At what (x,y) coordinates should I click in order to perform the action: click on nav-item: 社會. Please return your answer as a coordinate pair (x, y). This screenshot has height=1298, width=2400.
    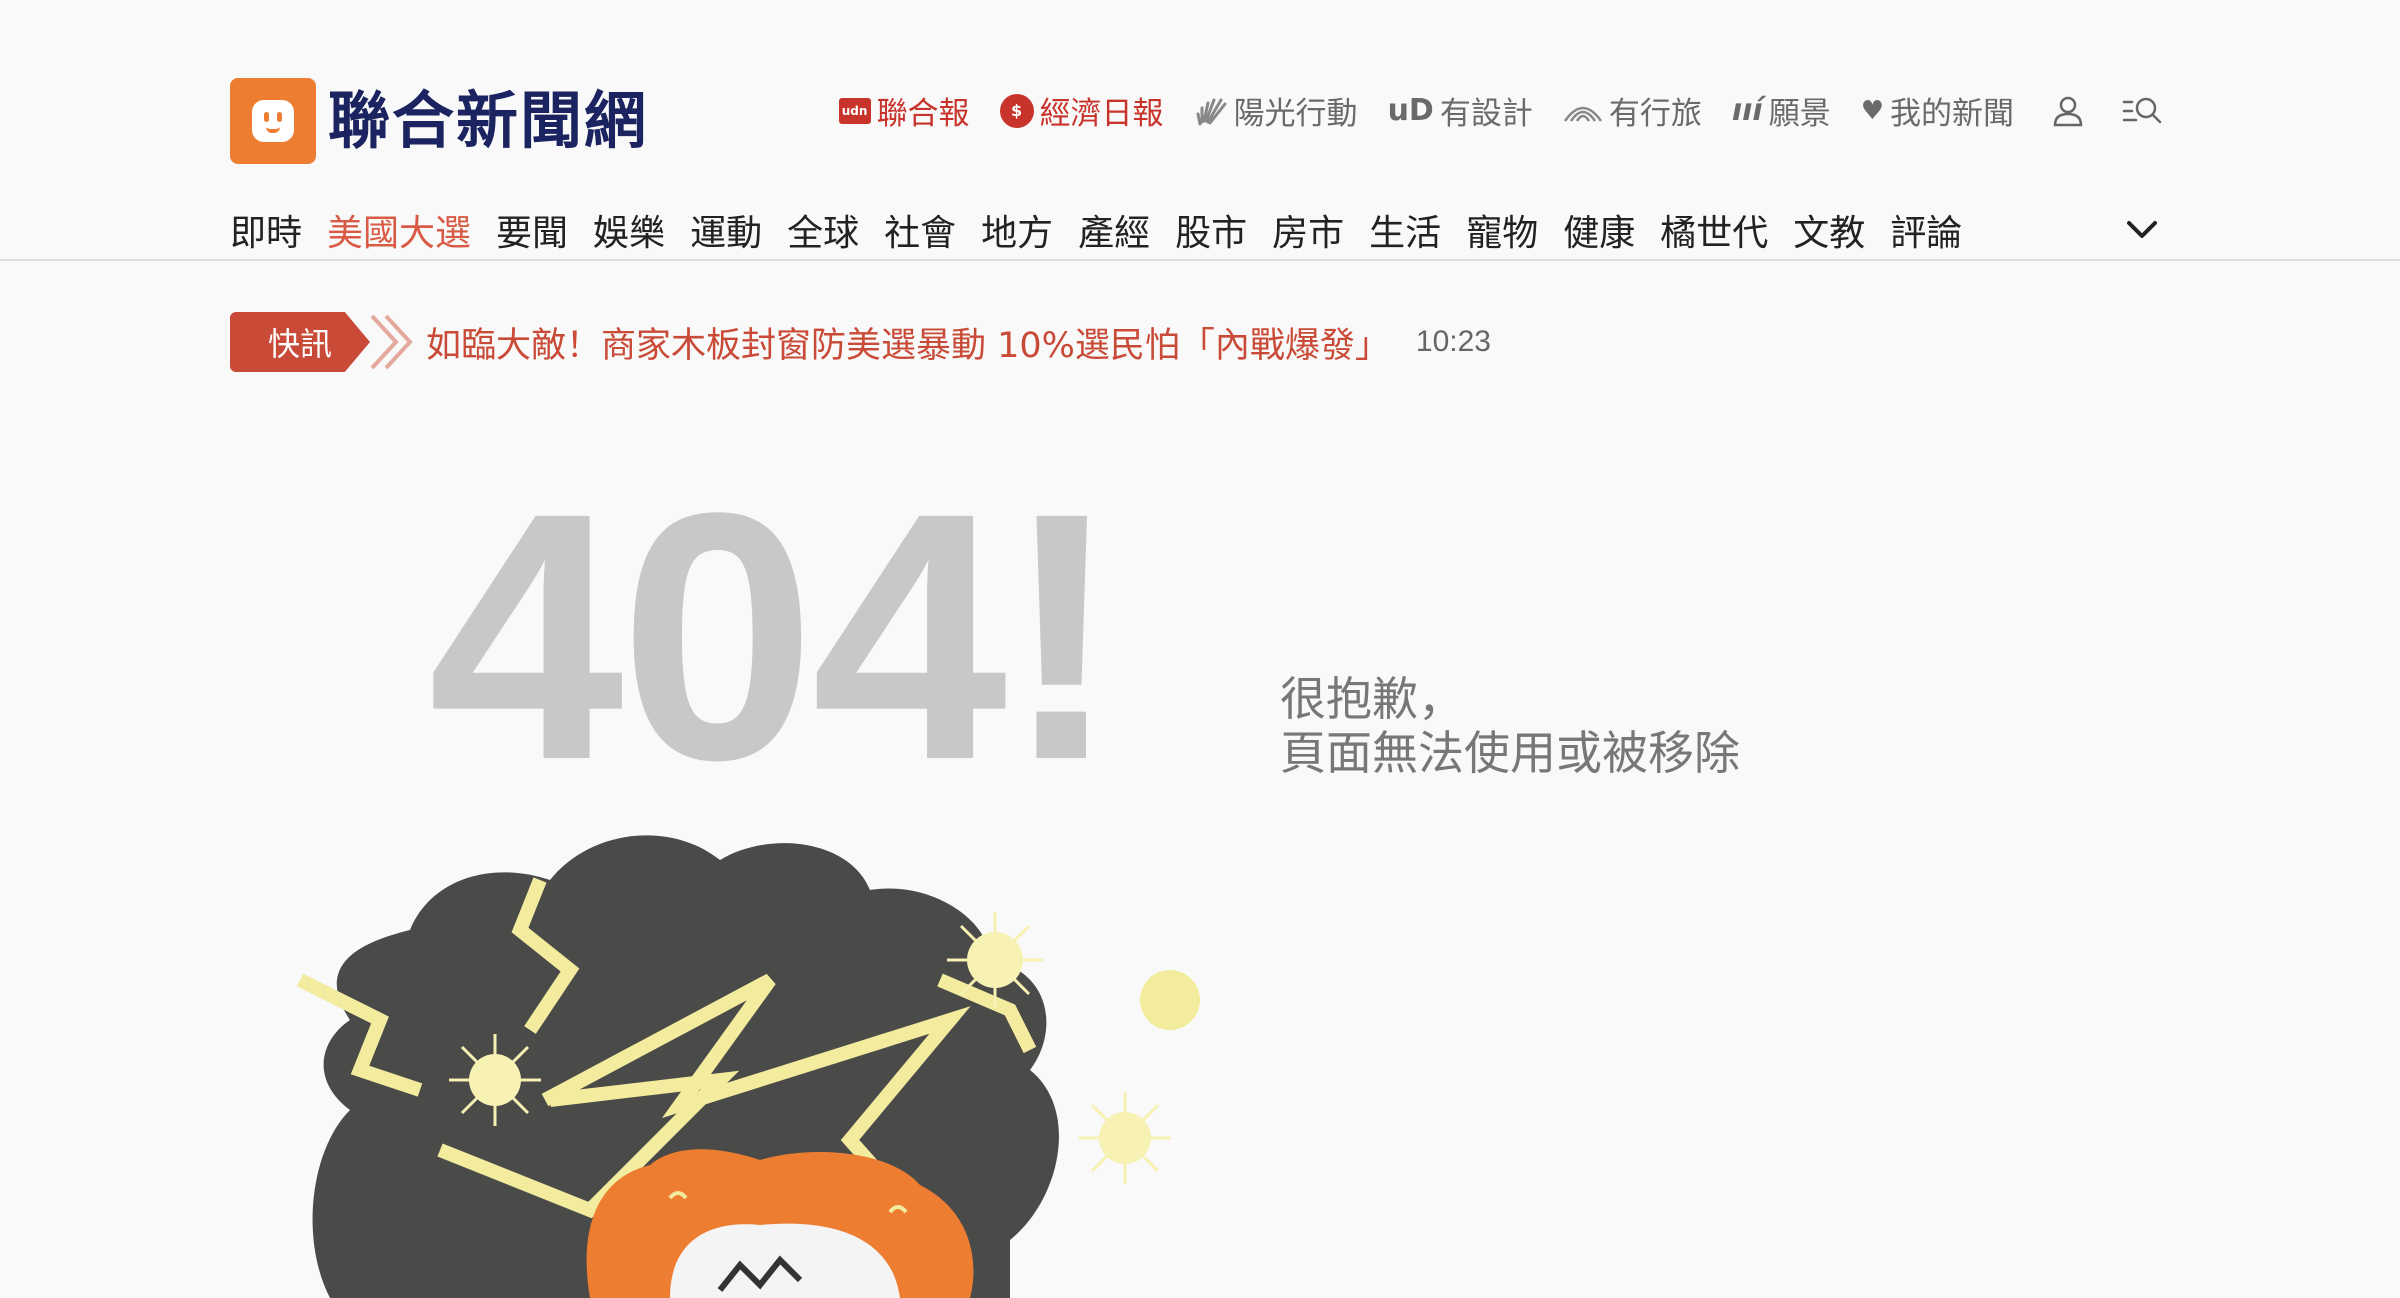
    Looking at the image, I should click on (920, 230).